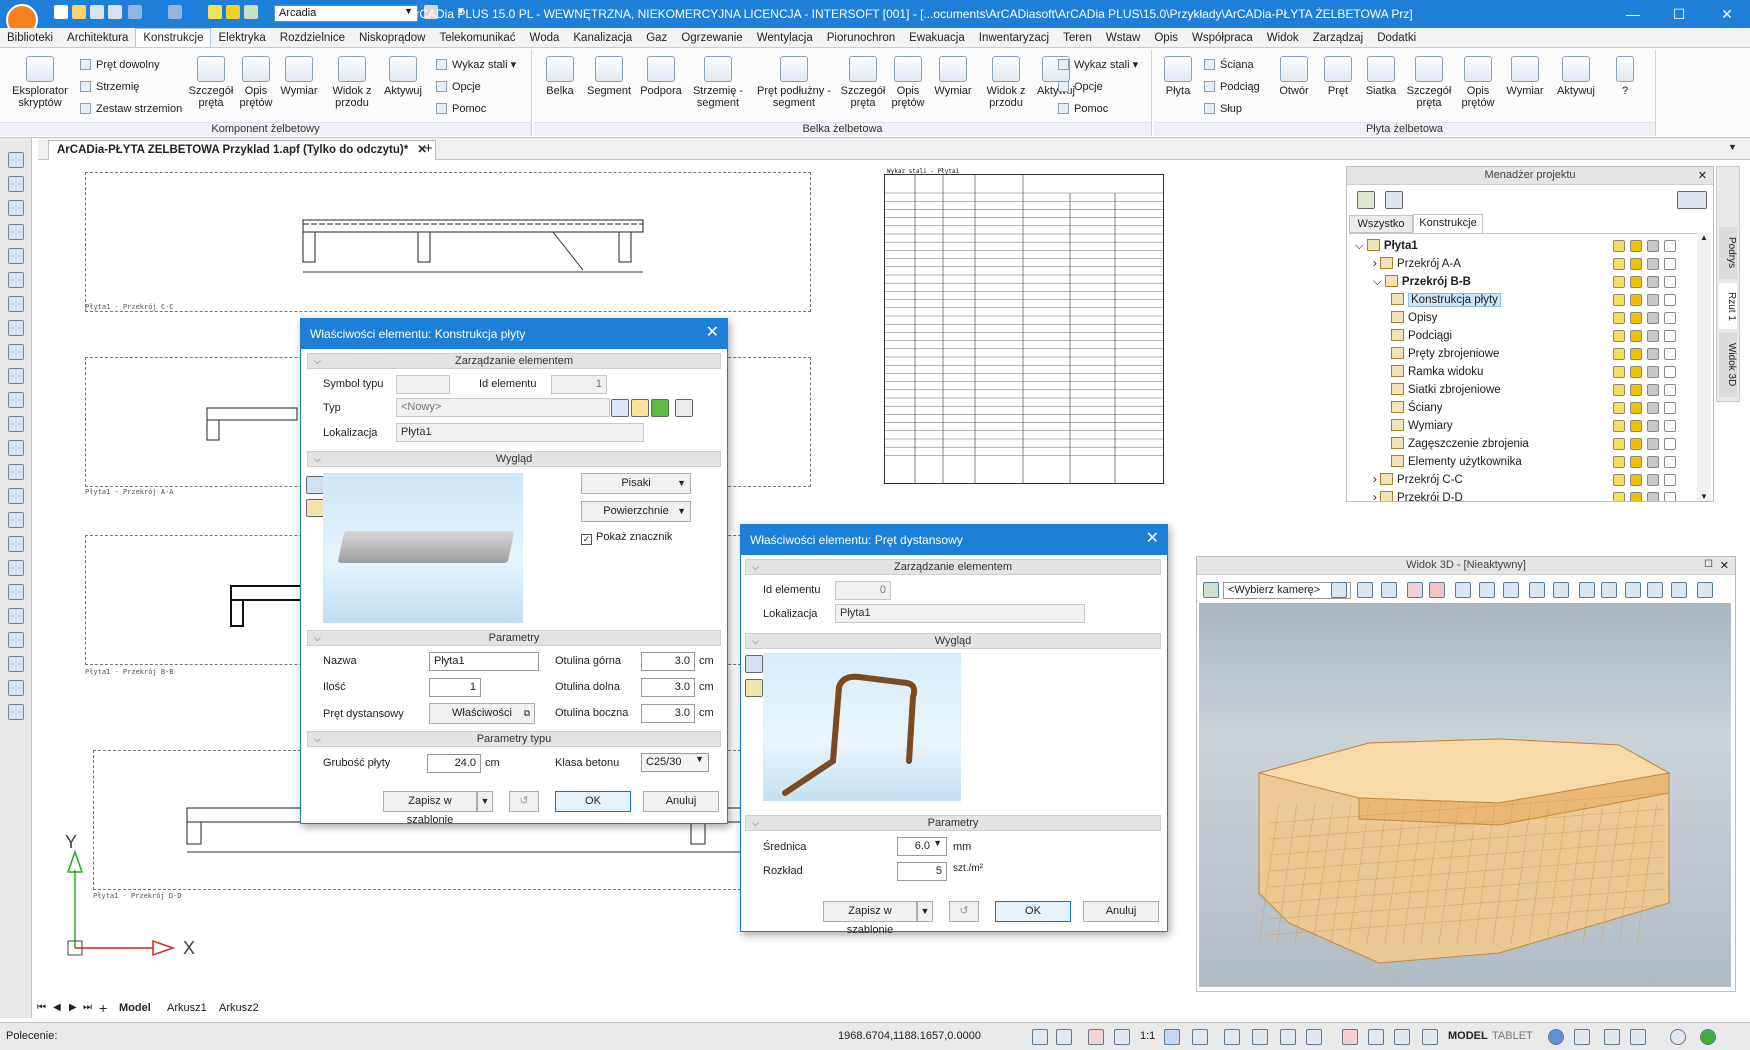 The image size is (1750, 1050). I want to click on rectangle-tool-icon, so click(16, 712).